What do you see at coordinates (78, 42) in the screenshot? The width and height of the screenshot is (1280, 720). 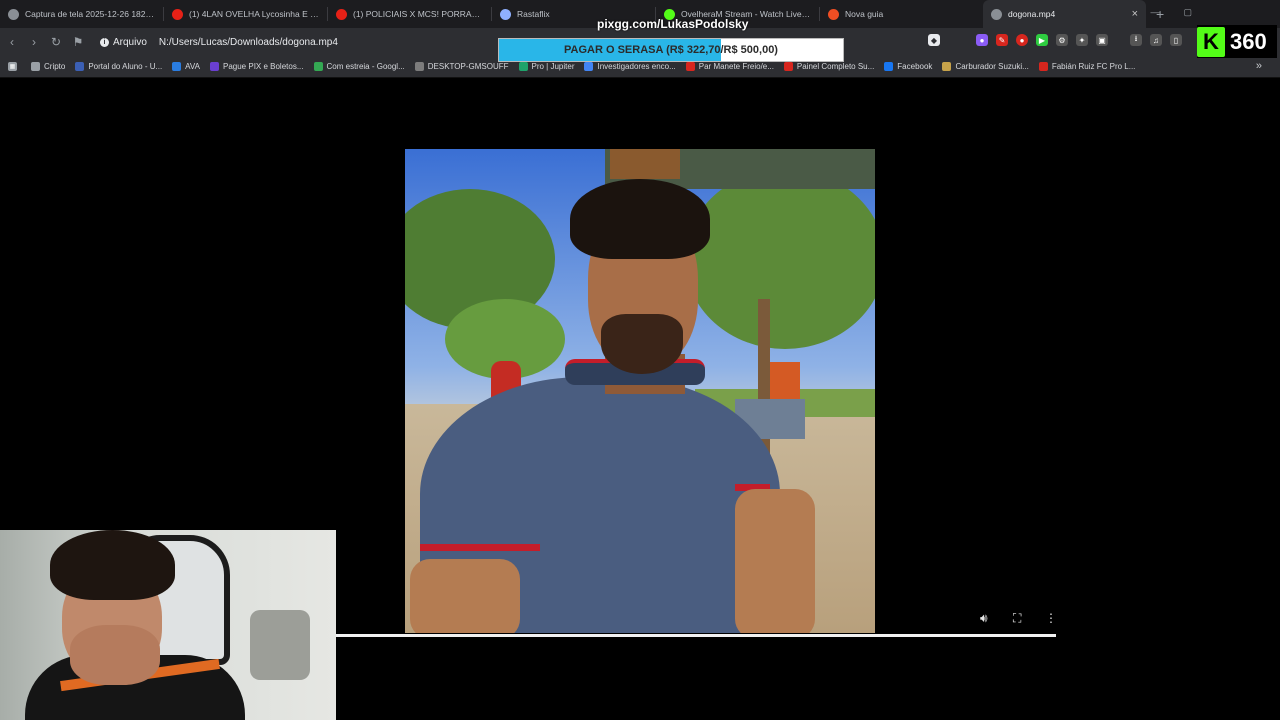 I see `bookmark-icon: ⚑` at bounding box center [78, 42].